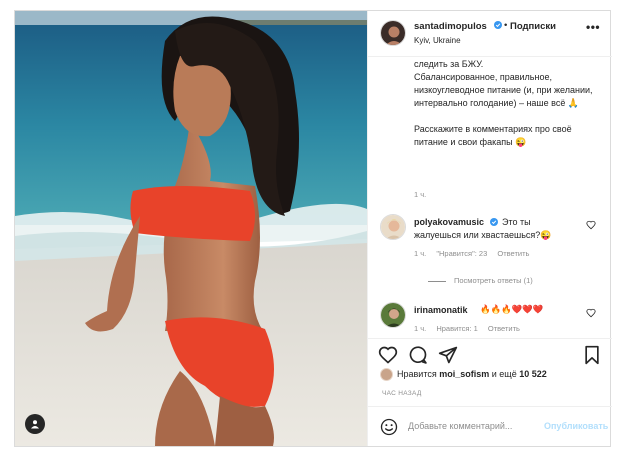 This screenshot has width=620, height=453. I want to click on add-comment-bar: Добавьте комментарий... Опубликовать, so click(490, 426).